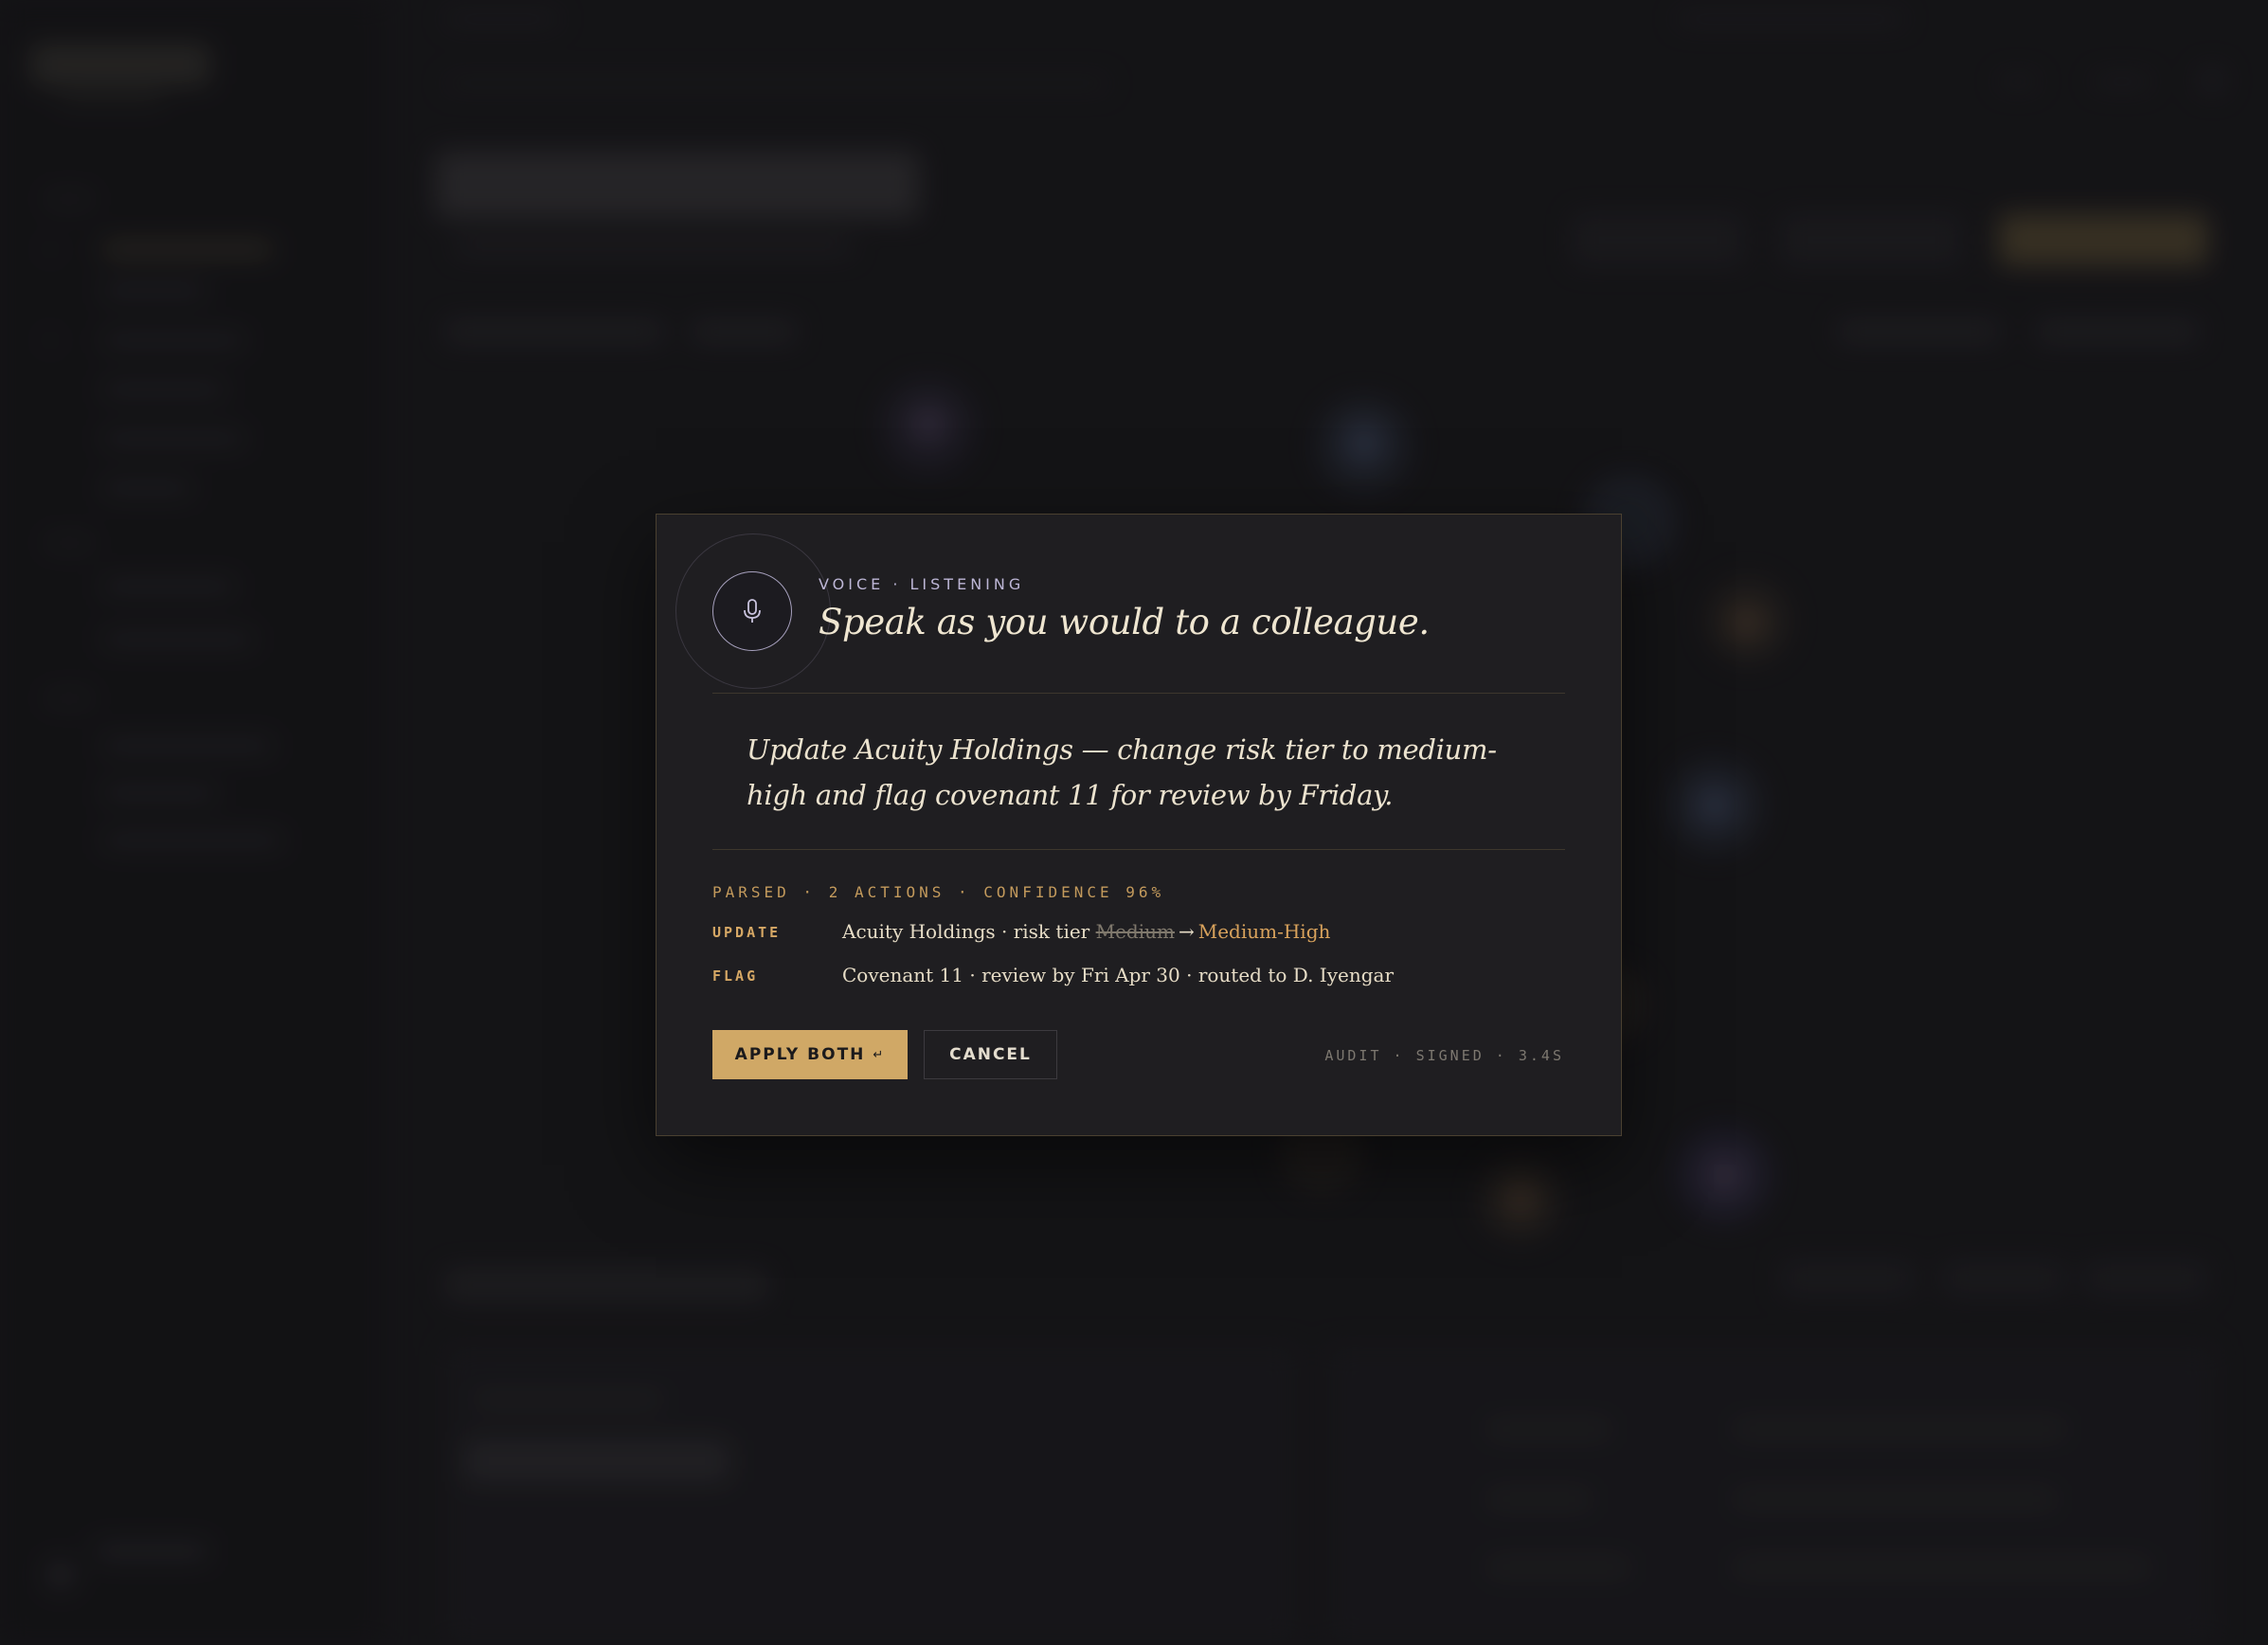 This screenshot has width=2268, height=1645. What do you see at coordinates (735, 976) in the screenshot?
I see `action-verb: FLAG` at bounding box center [735, 976].